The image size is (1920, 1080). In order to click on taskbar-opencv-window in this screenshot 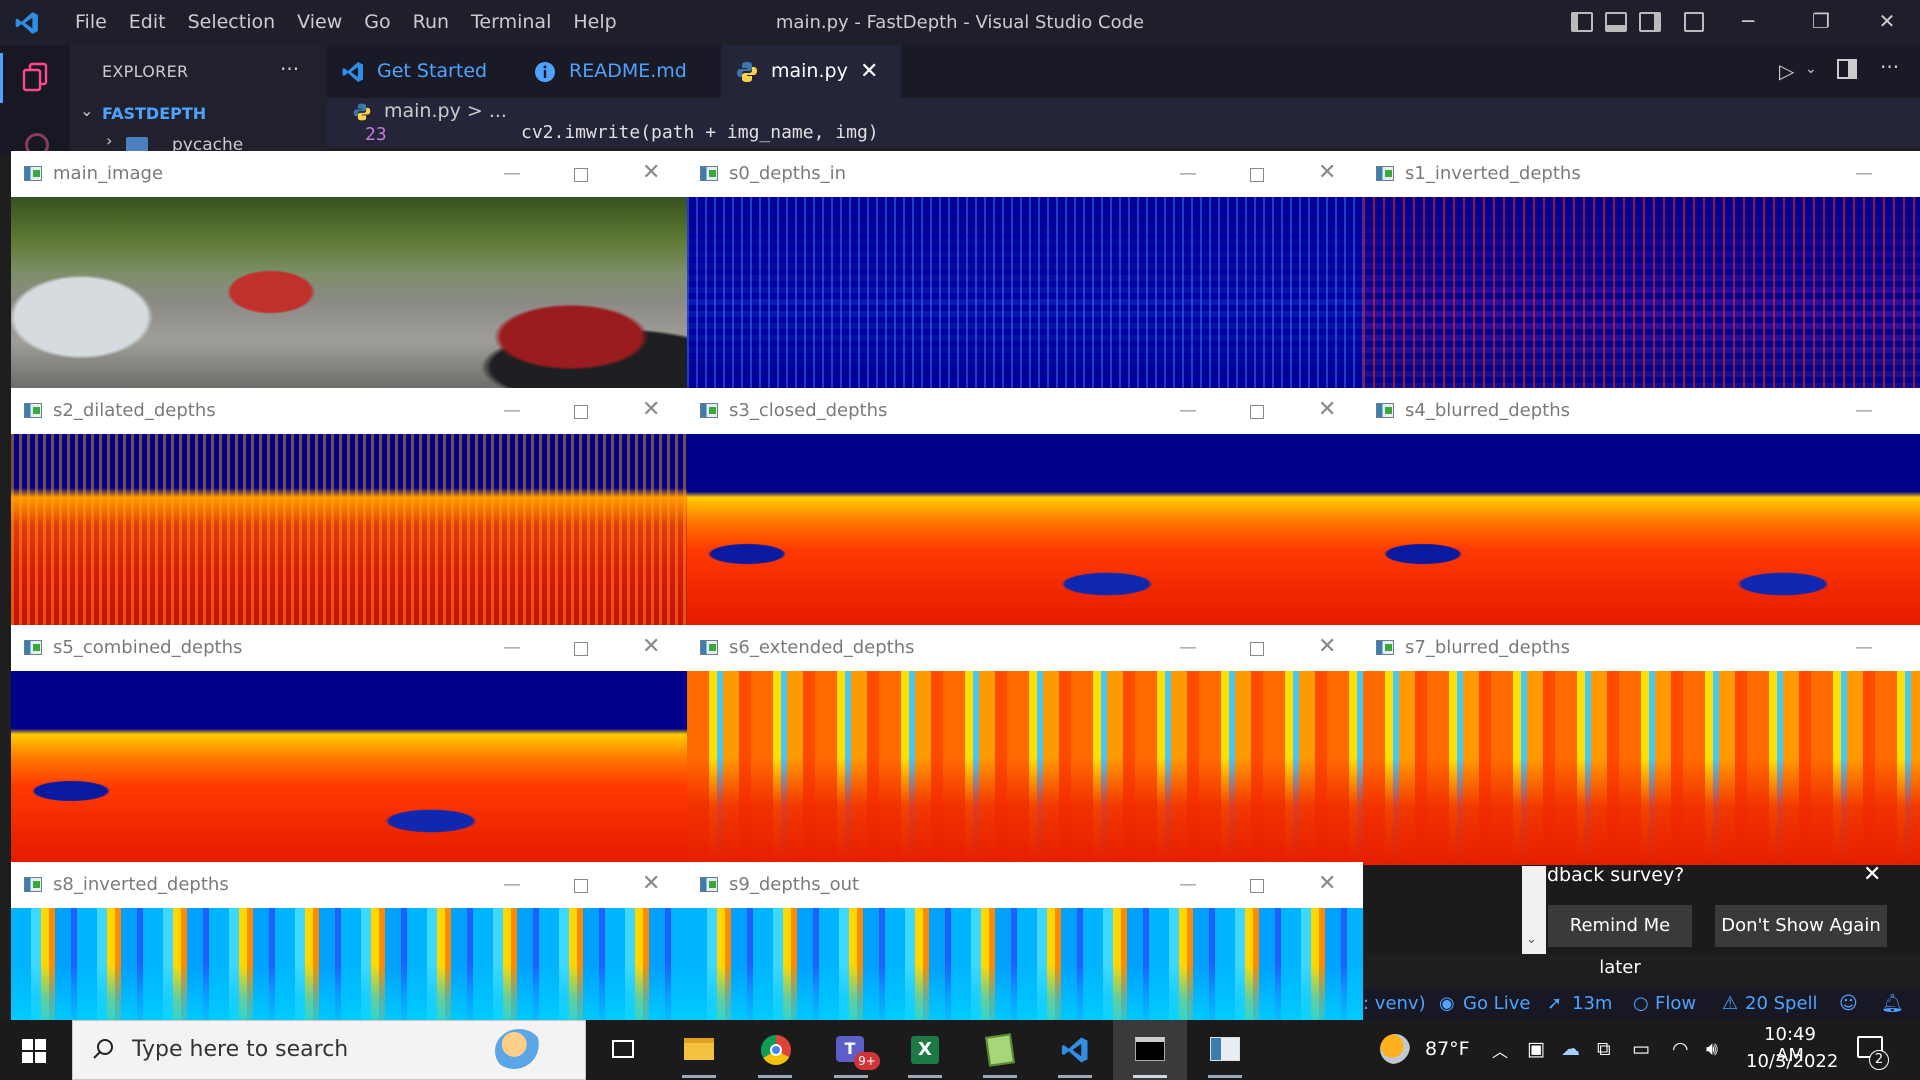, I will do `click(1225, 1050)`.